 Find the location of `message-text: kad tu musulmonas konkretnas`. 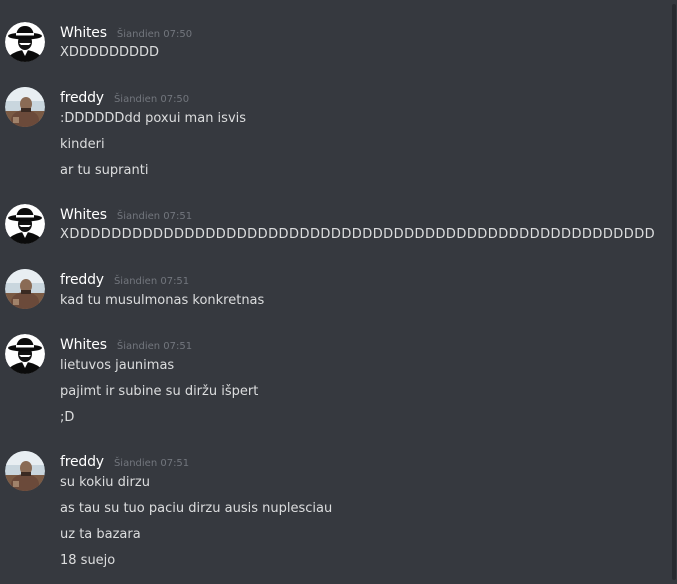

message-text: kad tu musulmonas konkretnas is located at coordinates (162, 300).